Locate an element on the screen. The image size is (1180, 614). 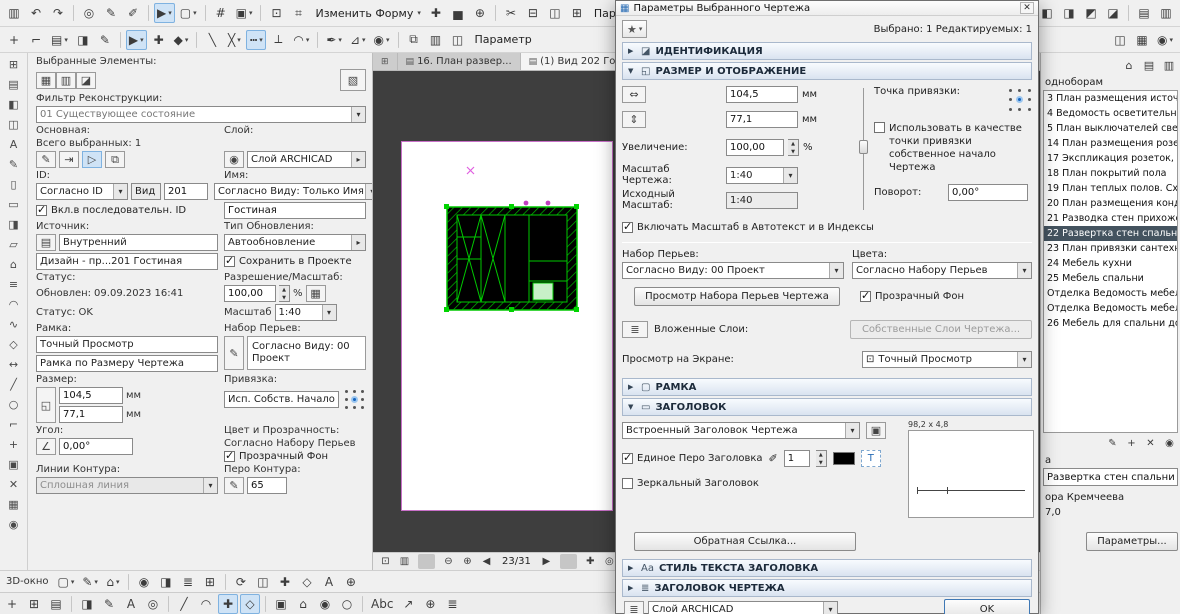
grid-display-icon: ⊞ is located at coordinates (34, 604).